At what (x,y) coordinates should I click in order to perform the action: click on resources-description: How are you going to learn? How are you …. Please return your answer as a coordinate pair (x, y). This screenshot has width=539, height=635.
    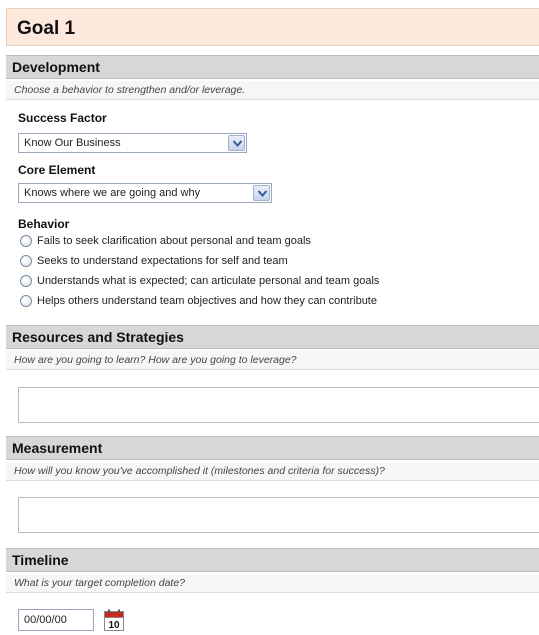
    Looking at the image, I should click on (272, 360).